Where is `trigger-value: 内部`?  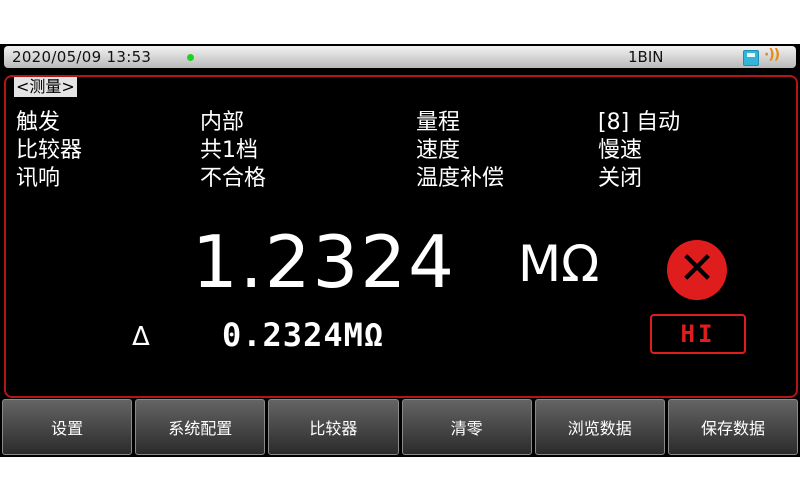 trigger-value: 内部 is located at coordinates (222, 123).